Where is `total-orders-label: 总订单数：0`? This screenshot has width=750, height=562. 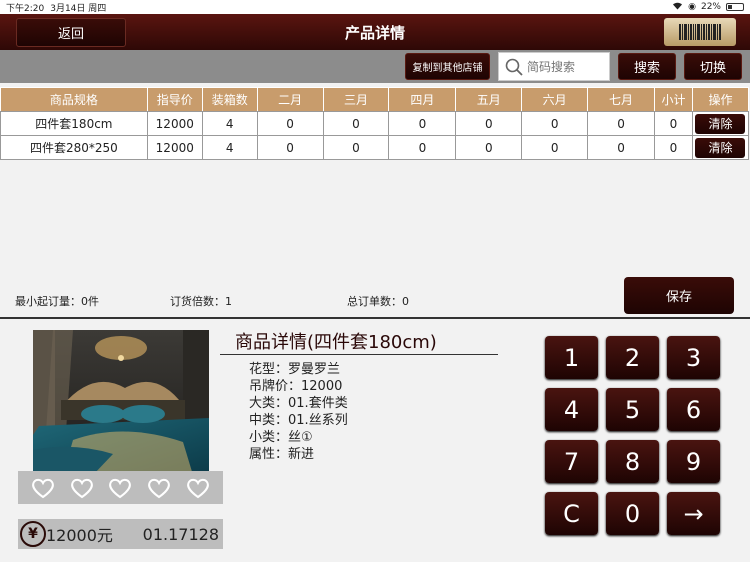
total-orders-label: 总订单数：0 is located at coordinates (378, 301).